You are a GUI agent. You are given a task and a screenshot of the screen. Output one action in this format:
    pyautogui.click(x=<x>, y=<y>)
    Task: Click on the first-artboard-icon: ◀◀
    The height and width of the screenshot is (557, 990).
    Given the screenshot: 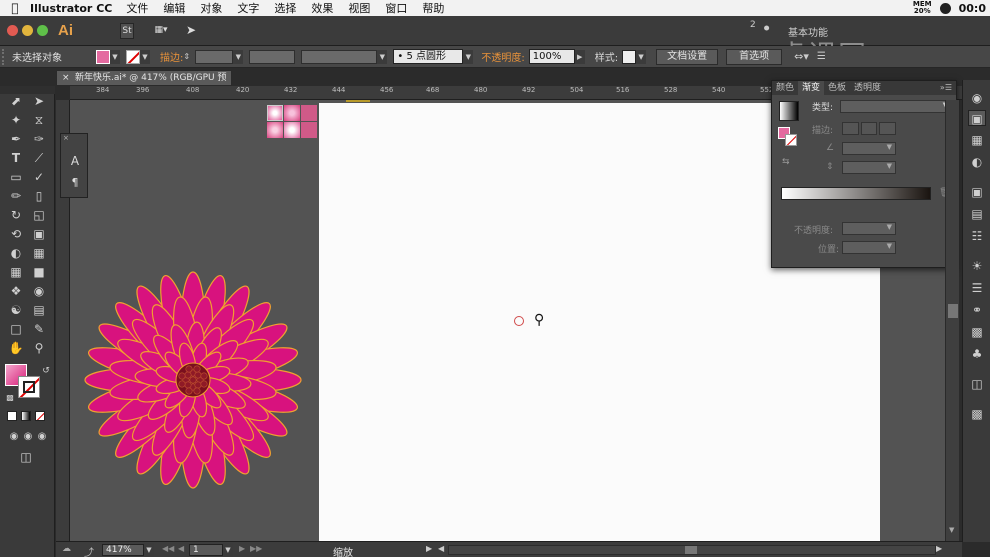 What is the action you would take?
    pyautogui.click(x=168, y=548)
    